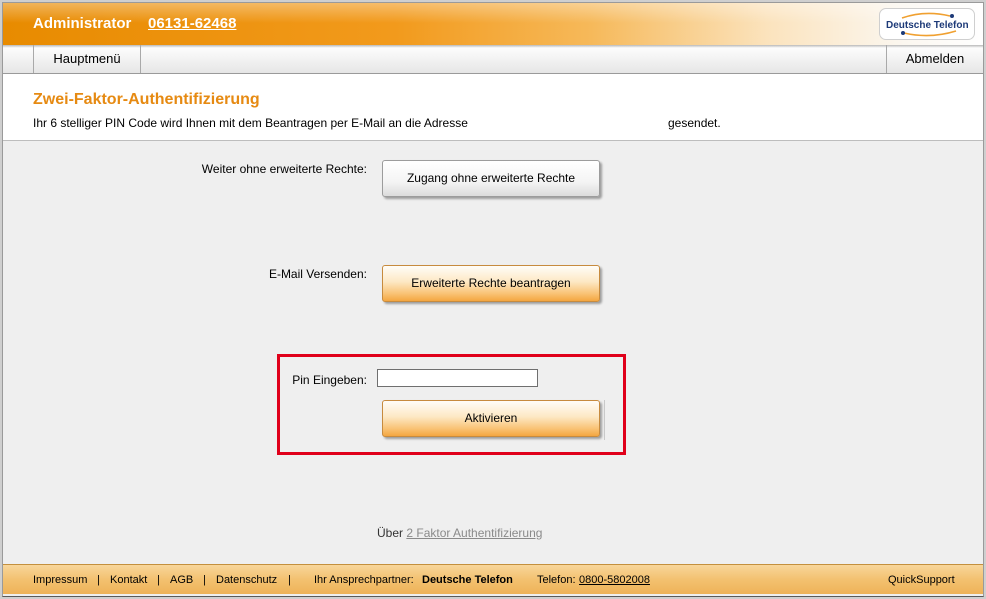 The image size is (986, 599). What do you see at coordinates (364, 580) in the screenshot?
I see `footer-contact-label: Ihr Ansprechpartner:` at bounding box center [364, 580].